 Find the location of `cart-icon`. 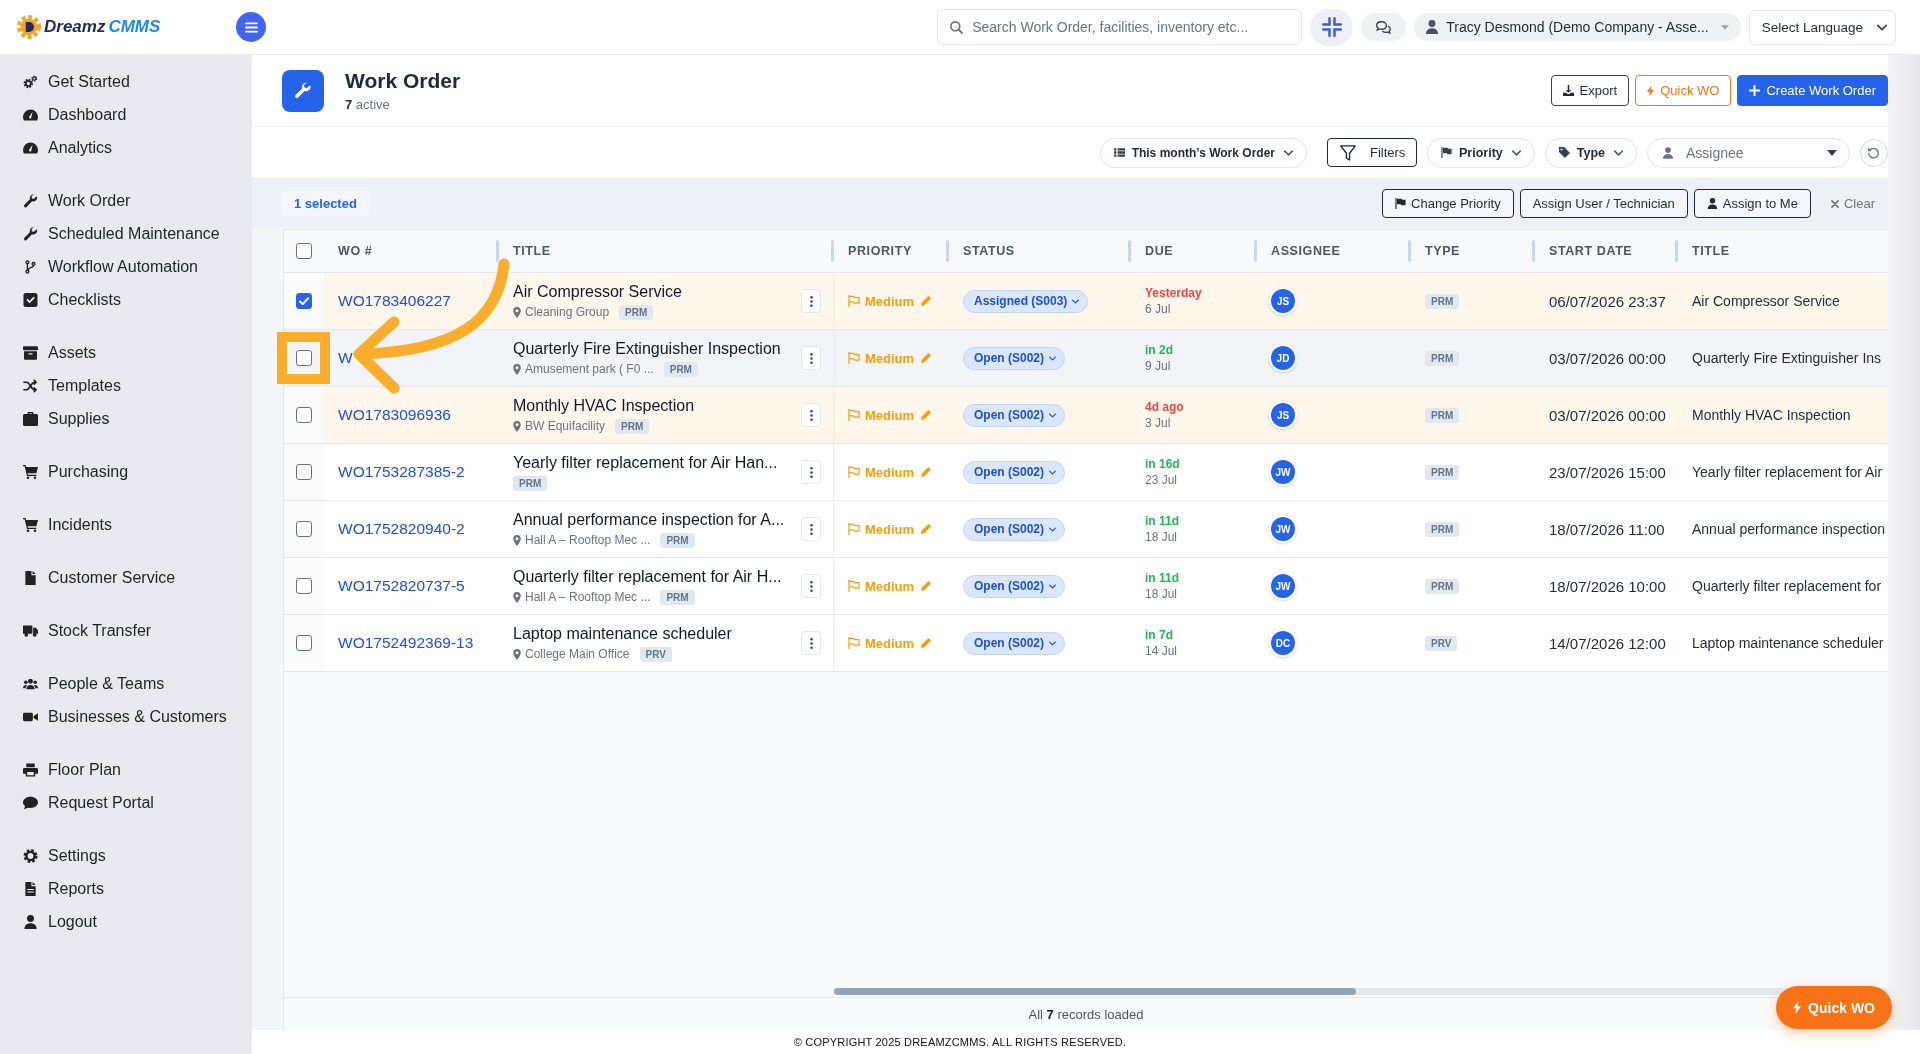

cart-icon is located at coordinates (30, 524).